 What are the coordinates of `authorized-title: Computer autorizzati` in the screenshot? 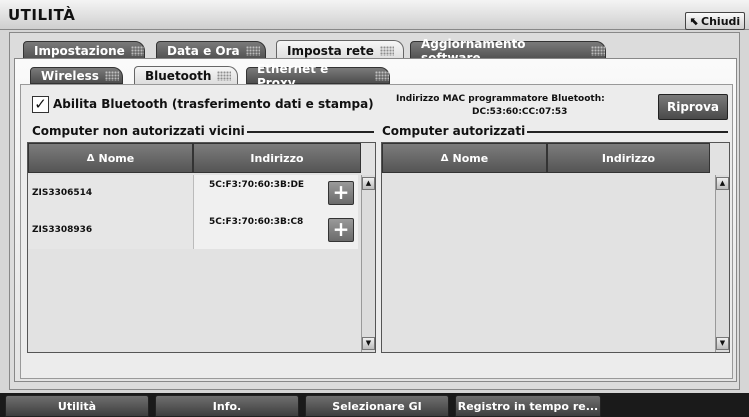 It's located at (455, 131).